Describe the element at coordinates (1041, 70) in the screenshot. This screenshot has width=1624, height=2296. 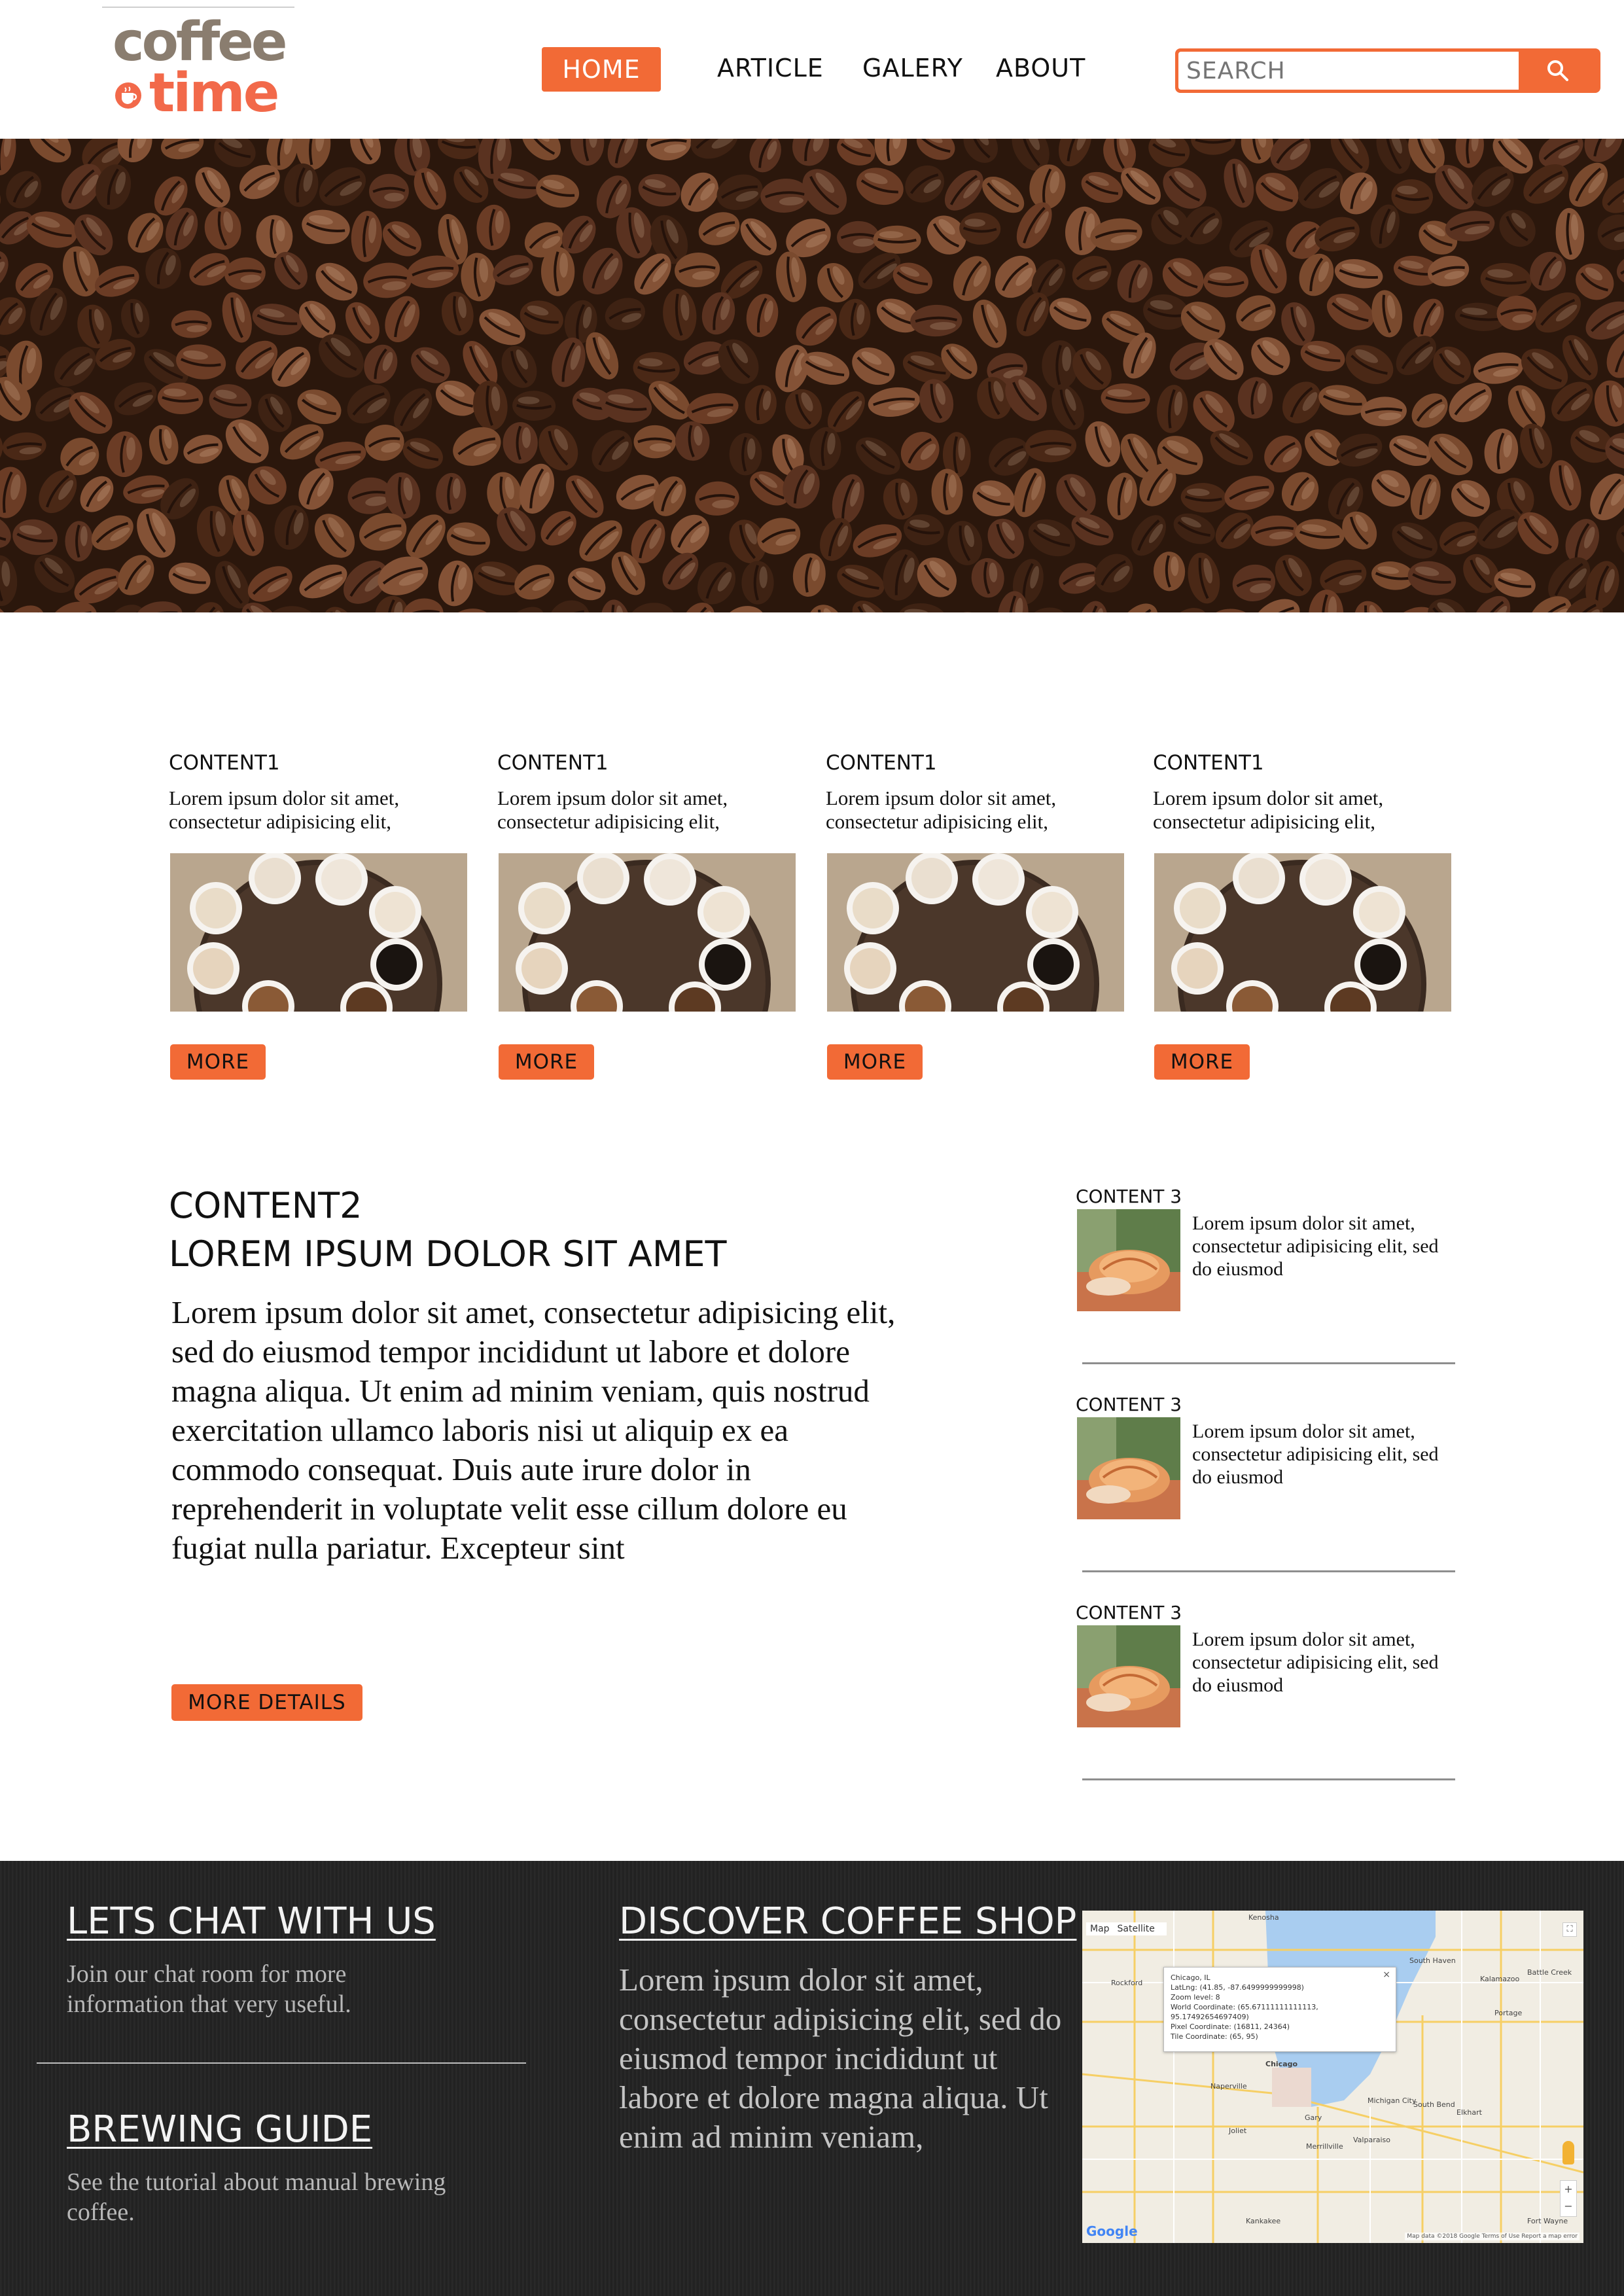
I see `nav-about-link: ABOUT` at that location.